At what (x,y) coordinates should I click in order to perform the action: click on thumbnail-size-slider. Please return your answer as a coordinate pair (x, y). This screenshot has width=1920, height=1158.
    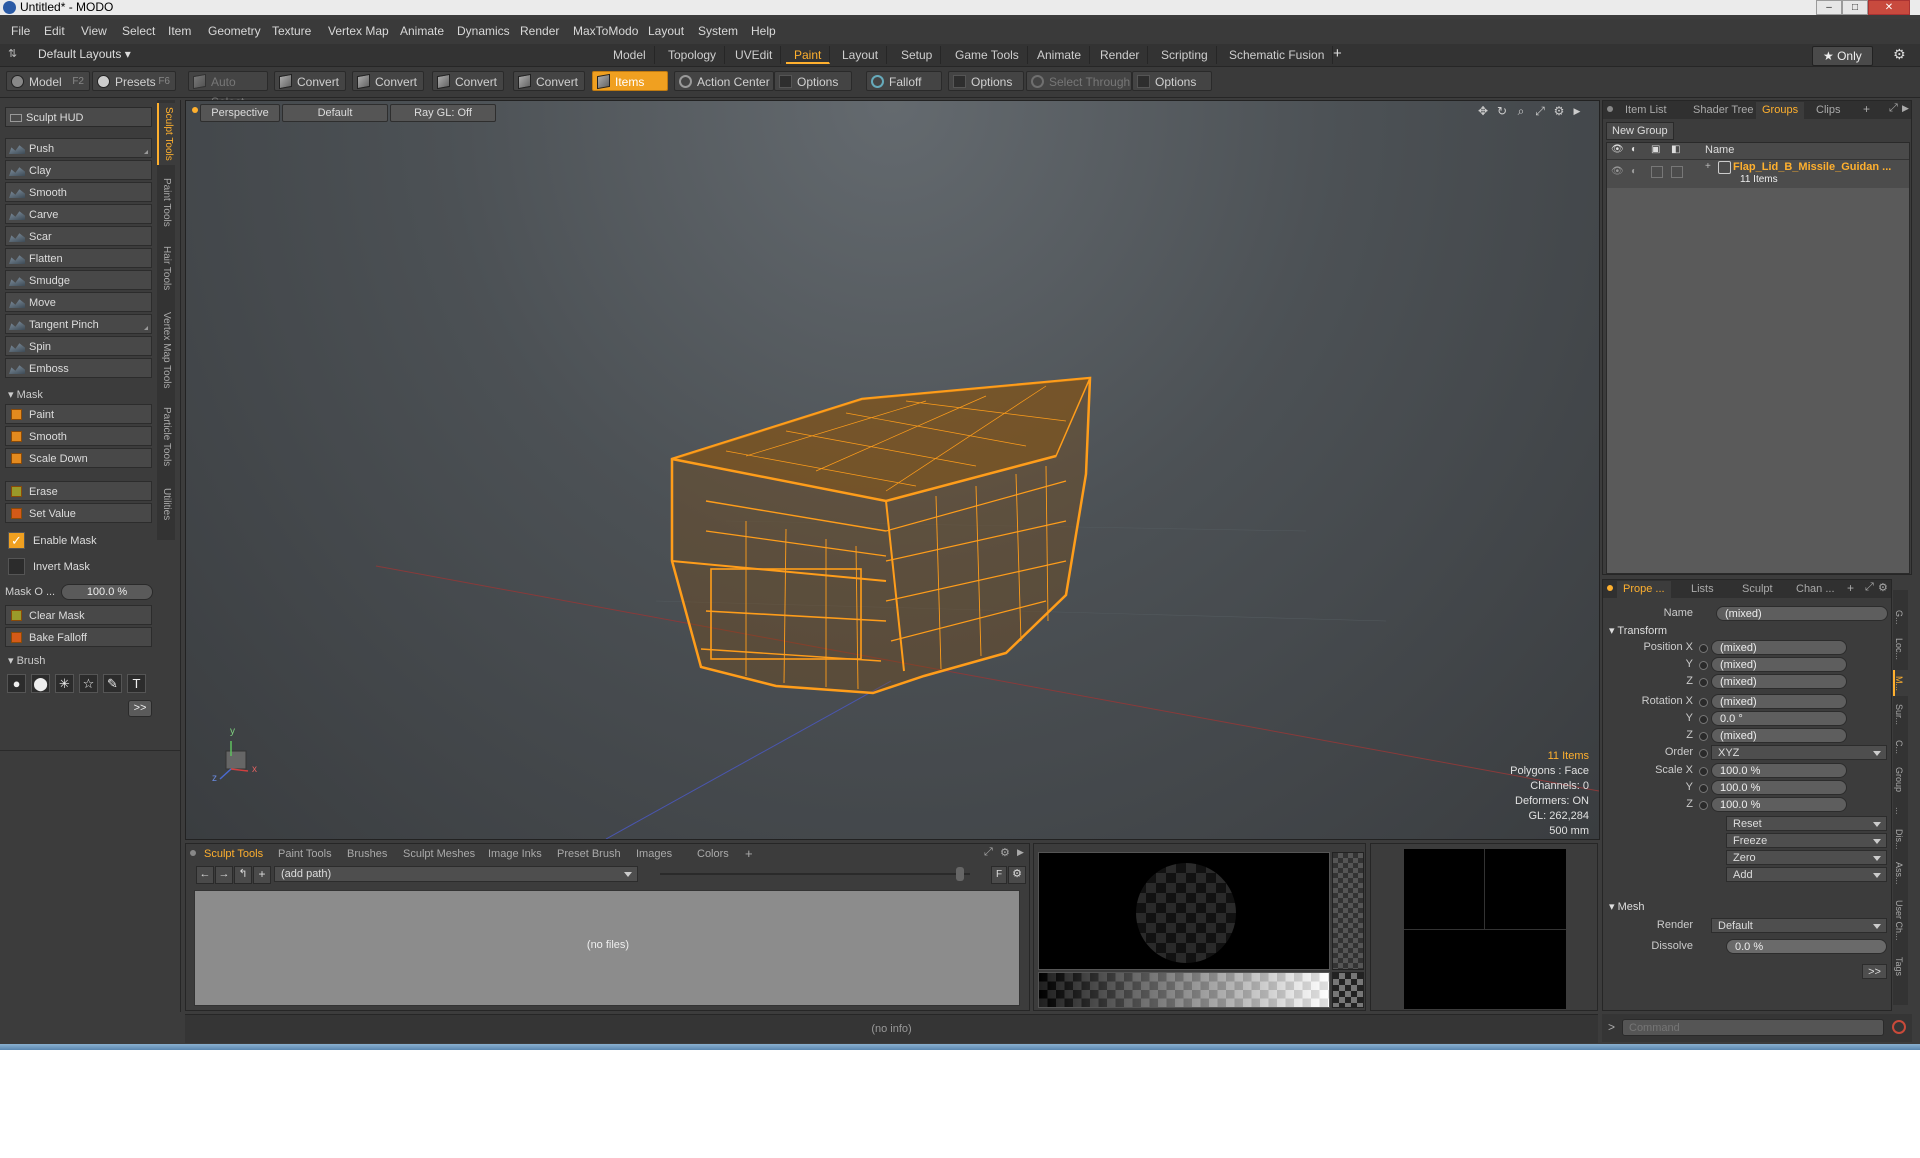
    Looking at the image, I should click on (815, 874).